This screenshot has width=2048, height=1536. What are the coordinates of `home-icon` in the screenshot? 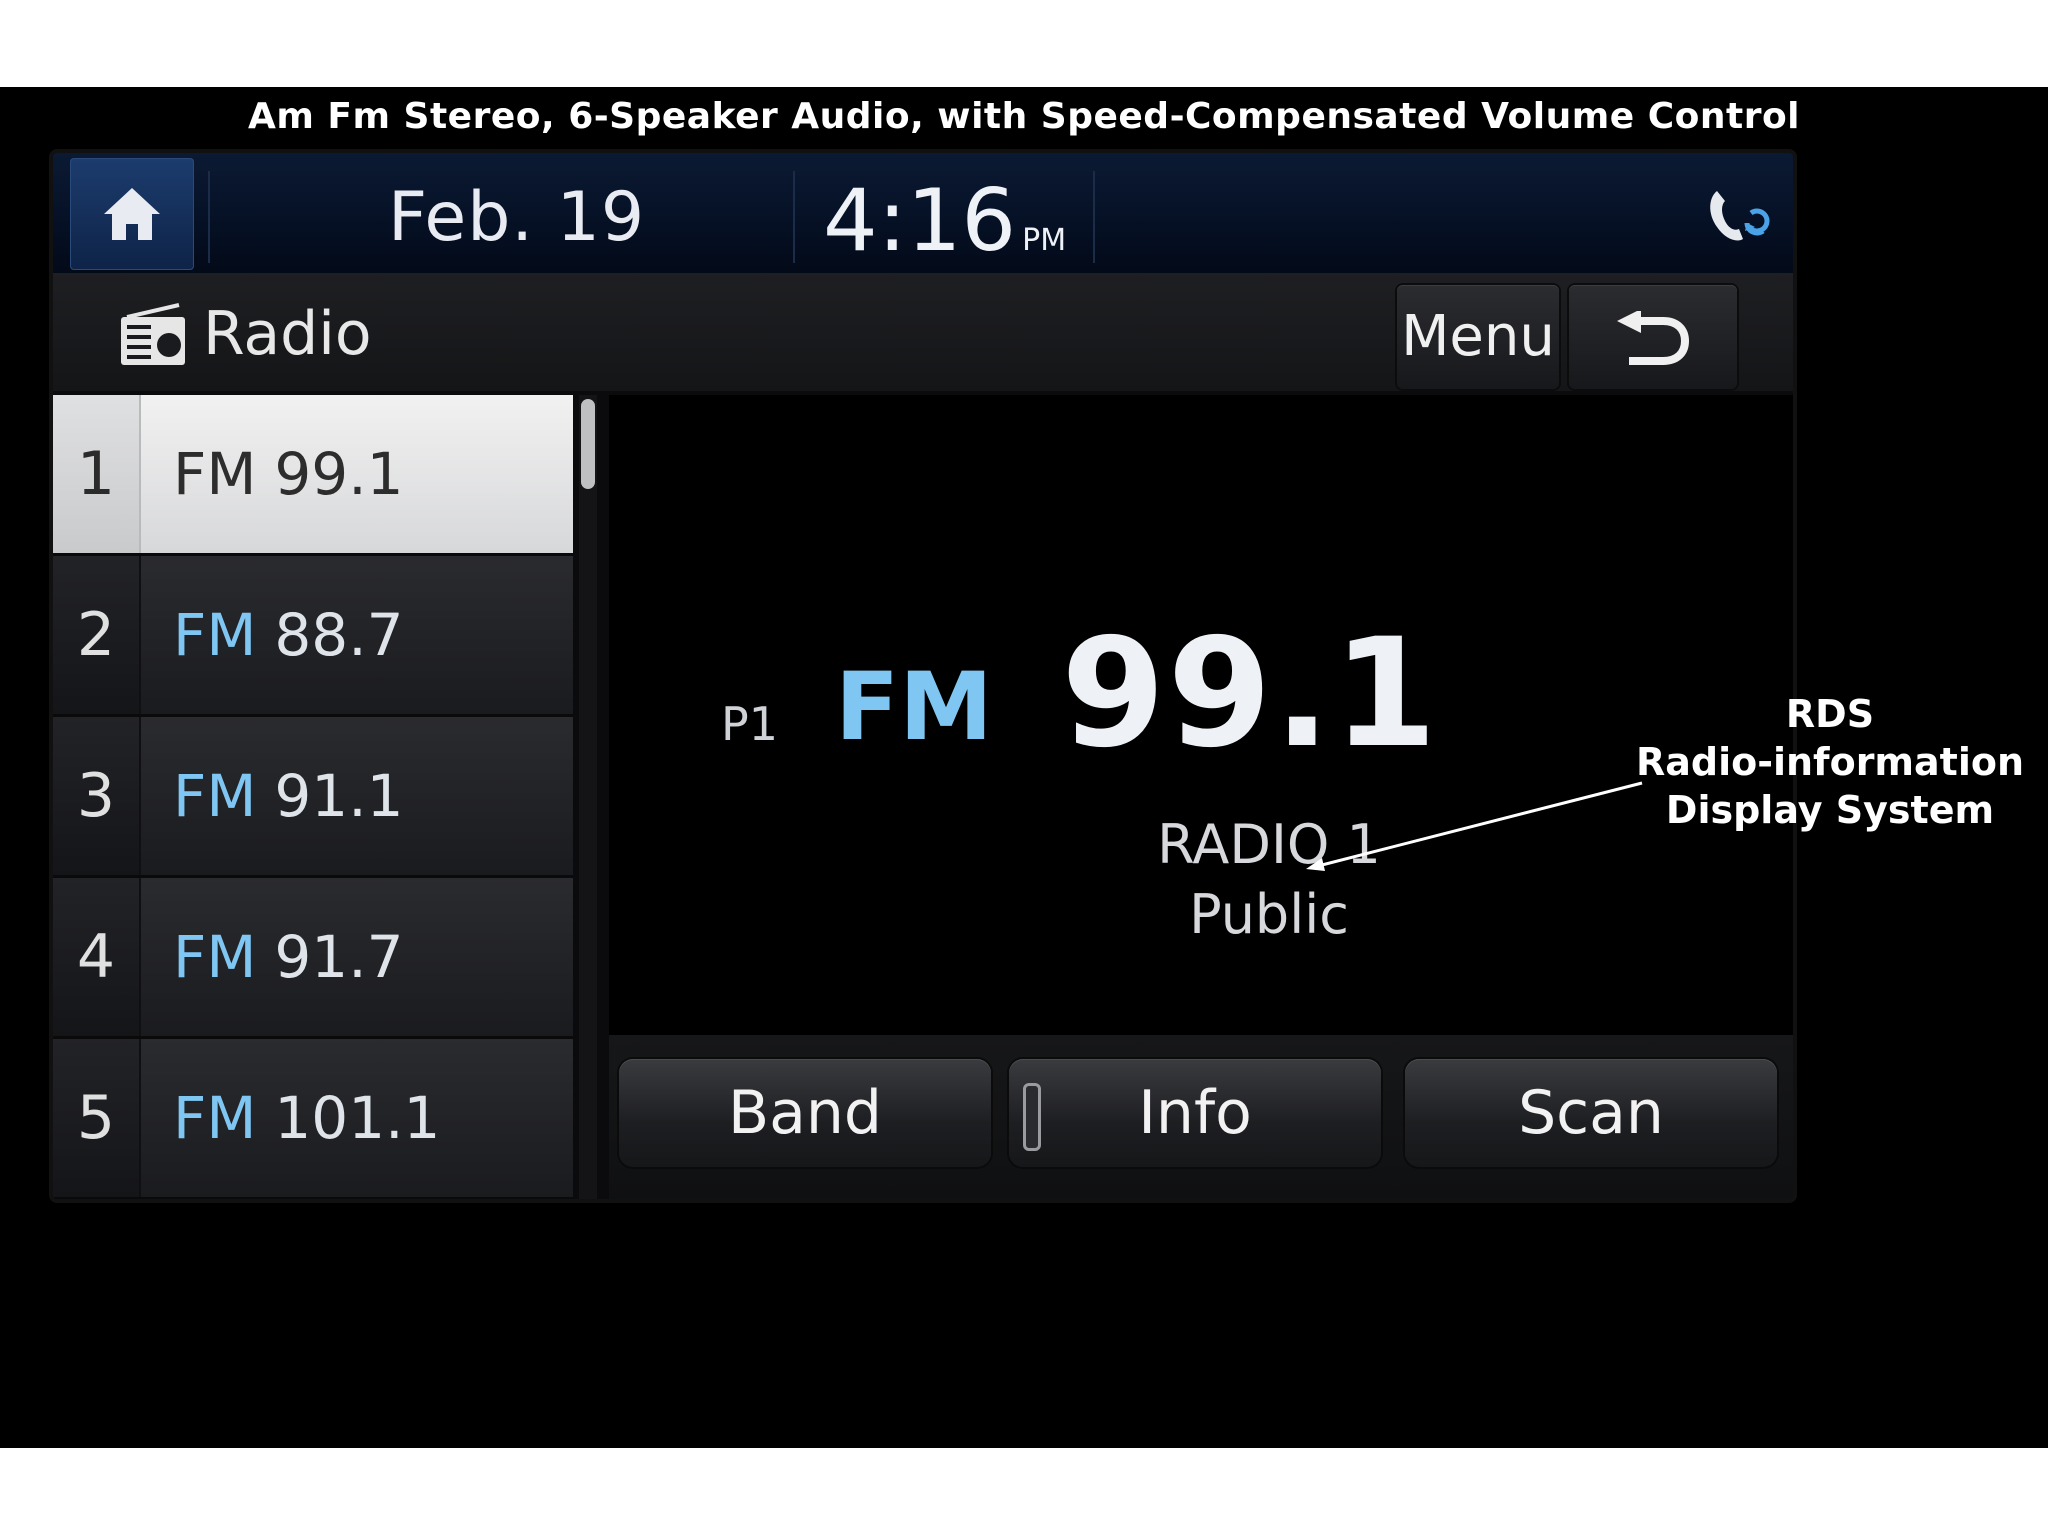 It's located at (132, 214).